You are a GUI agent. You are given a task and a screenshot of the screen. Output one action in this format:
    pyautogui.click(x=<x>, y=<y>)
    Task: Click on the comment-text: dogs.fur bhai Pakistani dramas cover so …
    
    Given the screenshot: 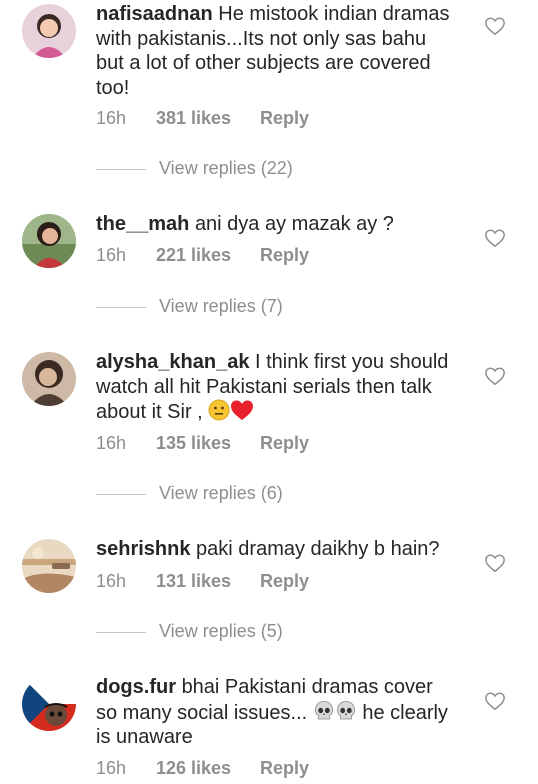 What is the action you would take?
    pyautogui.click(x=276, y=712)
    